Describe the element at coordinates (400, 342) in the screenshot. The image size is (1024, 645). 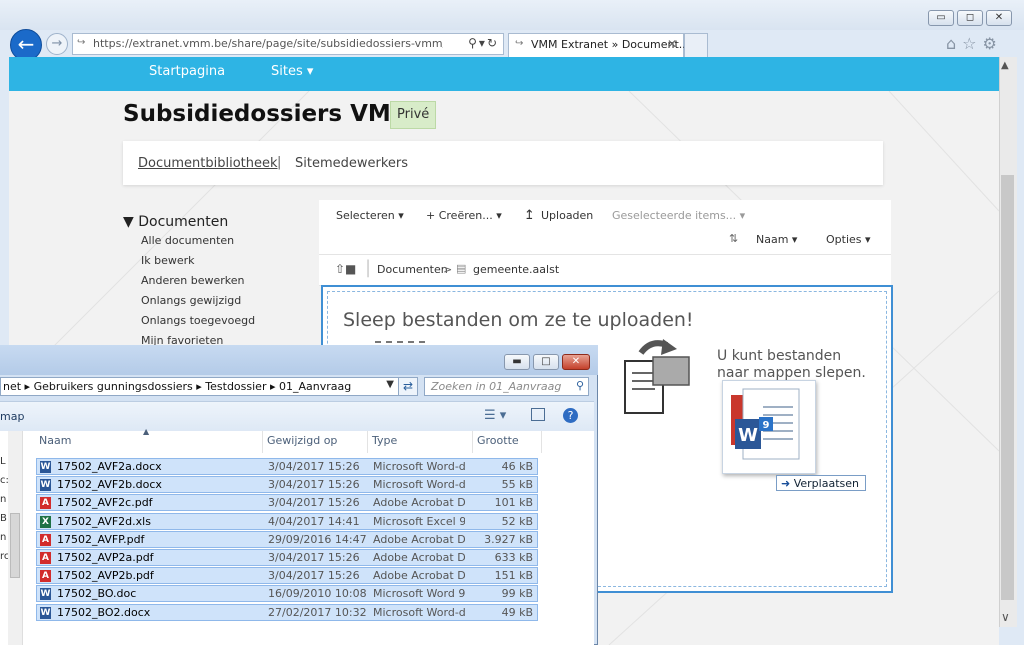
I see `drop-zone-underline` at that location.